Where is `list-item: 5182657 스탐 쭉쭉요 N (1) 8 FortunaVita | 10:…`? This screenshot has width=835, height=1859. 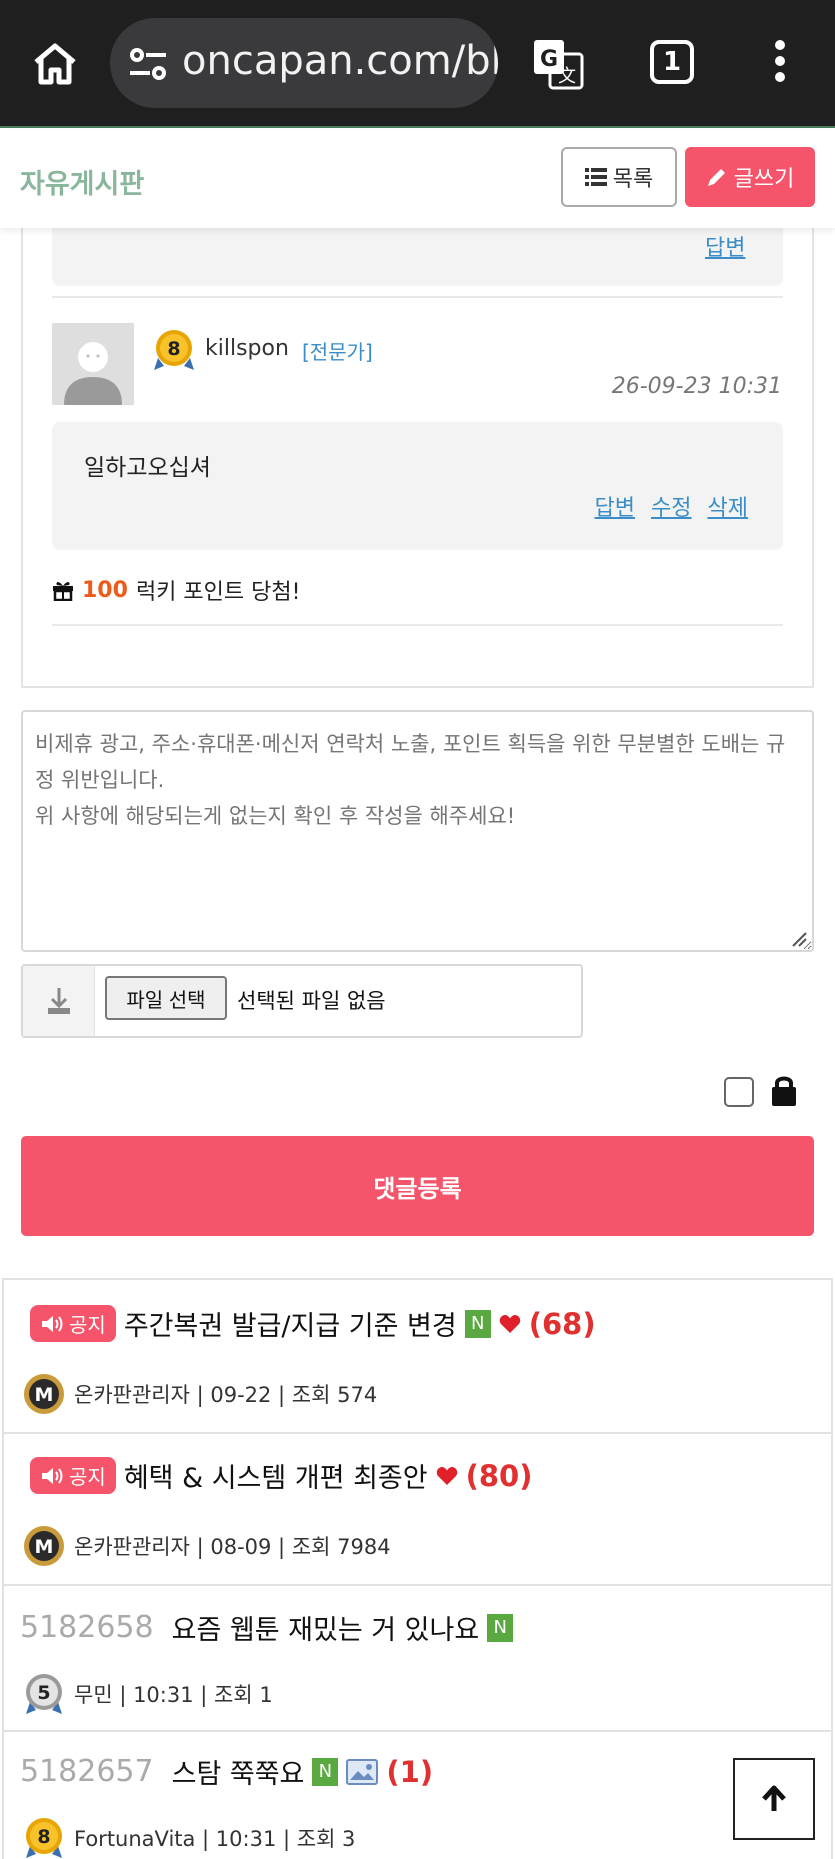 list-item: 5182657 스탐 쭉쭉요 N (1) 8 FortunaVita | 10:… is located at coordinates (417, 1795).